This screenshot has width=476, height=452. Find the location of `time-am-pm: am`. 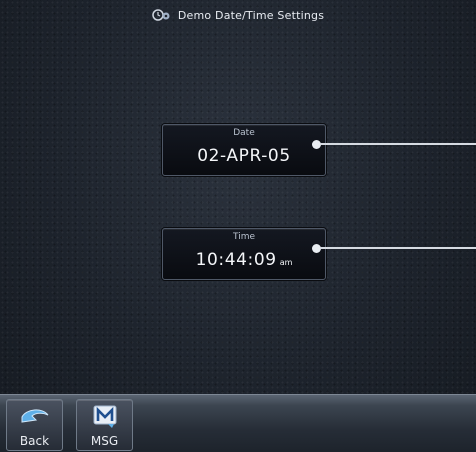

time-am-pm: am is located at coordinates (286, 262).